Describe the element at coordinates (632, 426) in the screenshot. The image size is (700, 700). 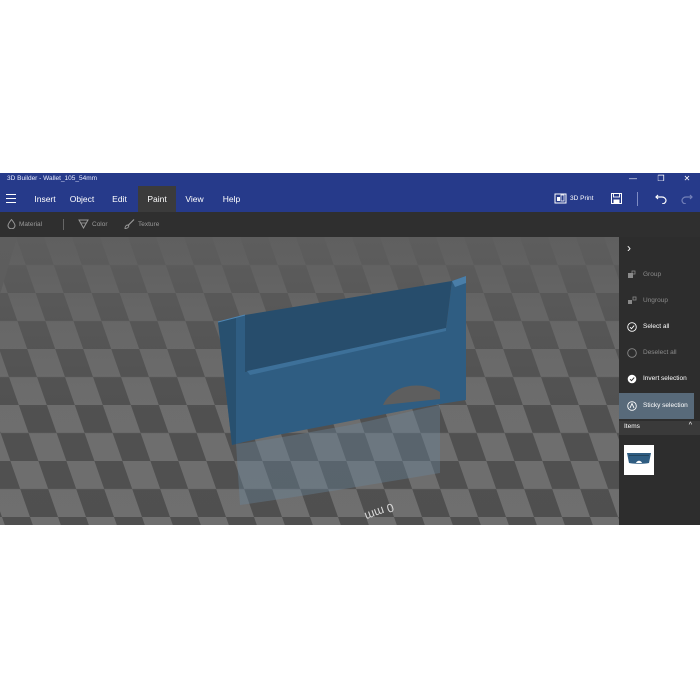
I see `items-header-label: Items` at that location.